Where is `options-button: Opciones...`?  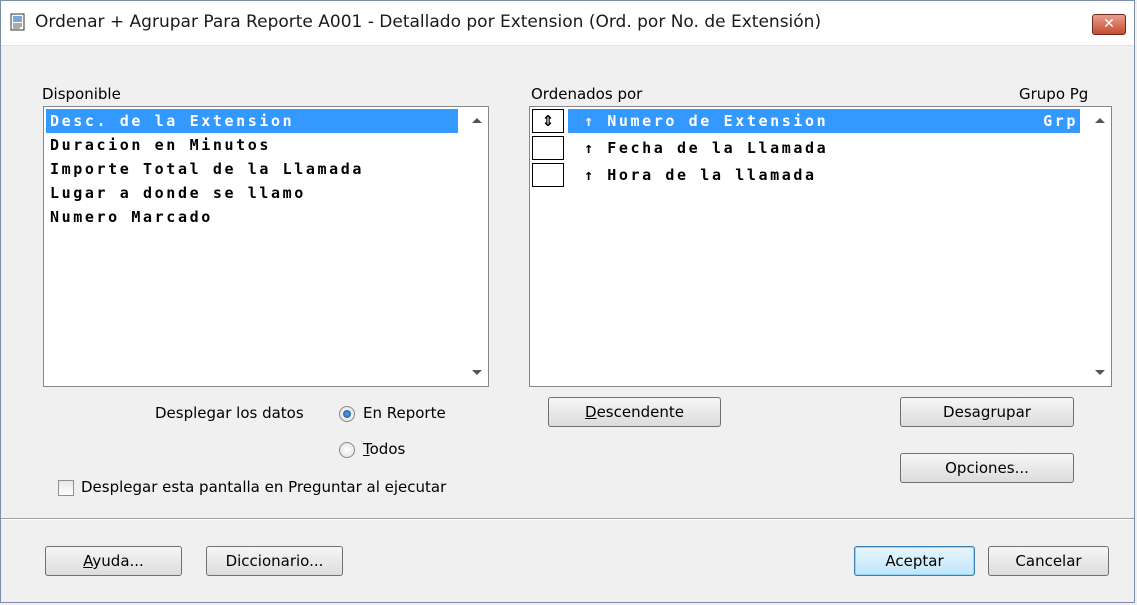 options-button: Opciones... is located at coordinates (987, 468).